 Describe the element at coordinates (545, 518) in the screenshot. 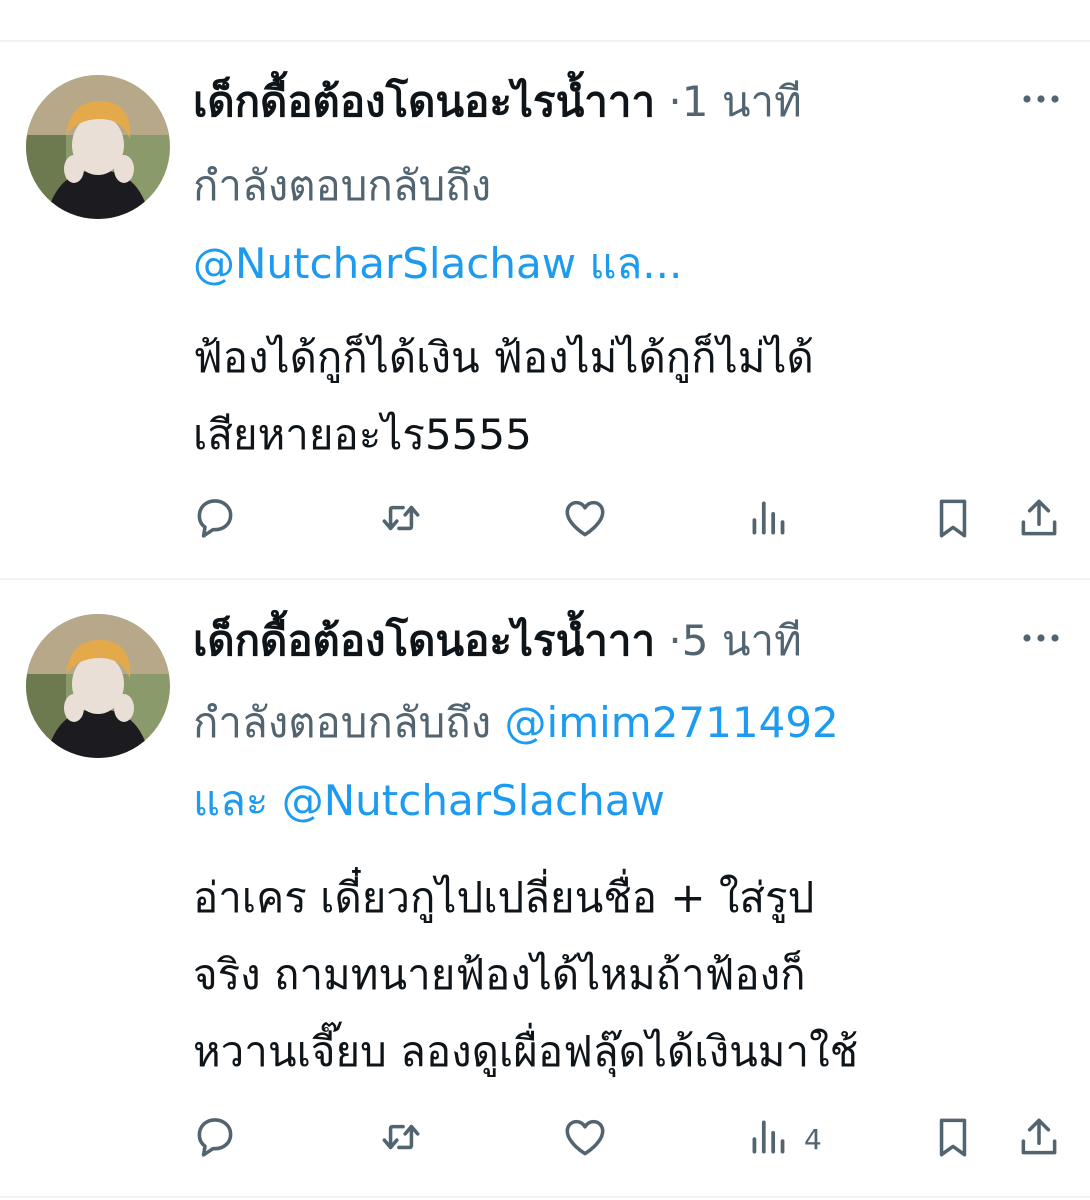

I see `action-bar` at that location.